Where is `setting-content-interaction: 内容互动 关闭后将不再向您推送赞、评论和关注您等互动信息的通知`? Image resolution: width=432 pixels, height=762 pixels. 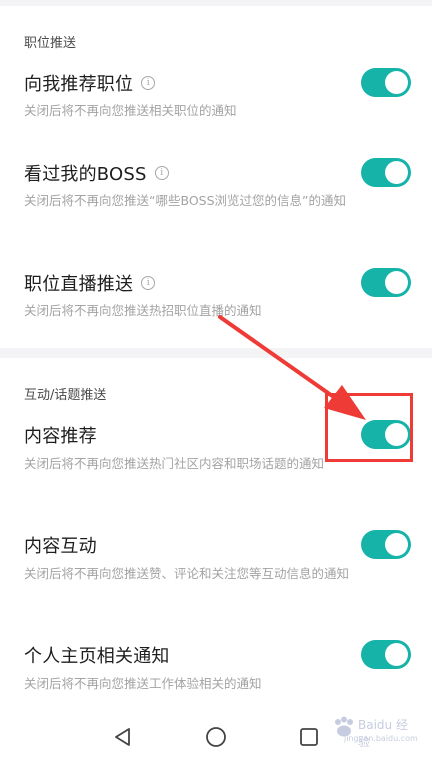
setting-content-interaction: 内容互动 关闭后将不再向您推送赞、评论和关注您等互动信息的通知 is located at coordinates (216, 572).